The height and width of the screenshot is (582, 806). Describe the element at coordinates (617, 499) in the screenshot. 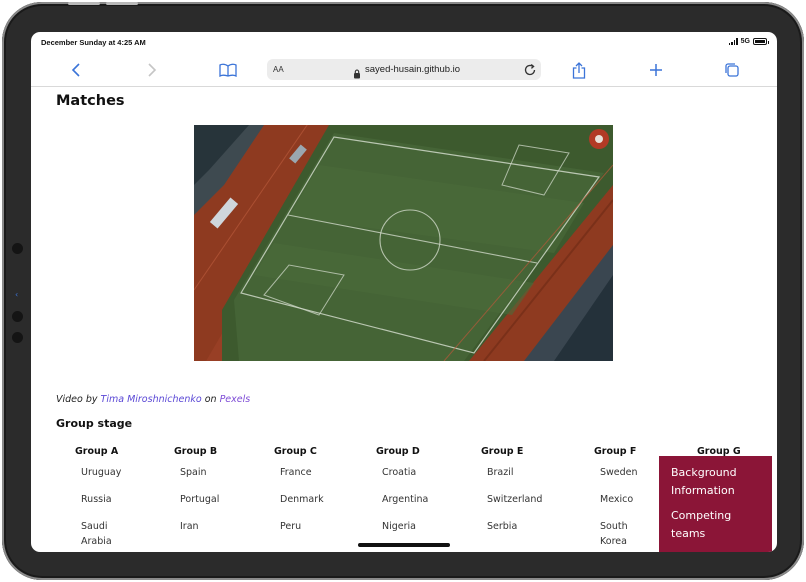

I see `team-name: Mexico` at that location.